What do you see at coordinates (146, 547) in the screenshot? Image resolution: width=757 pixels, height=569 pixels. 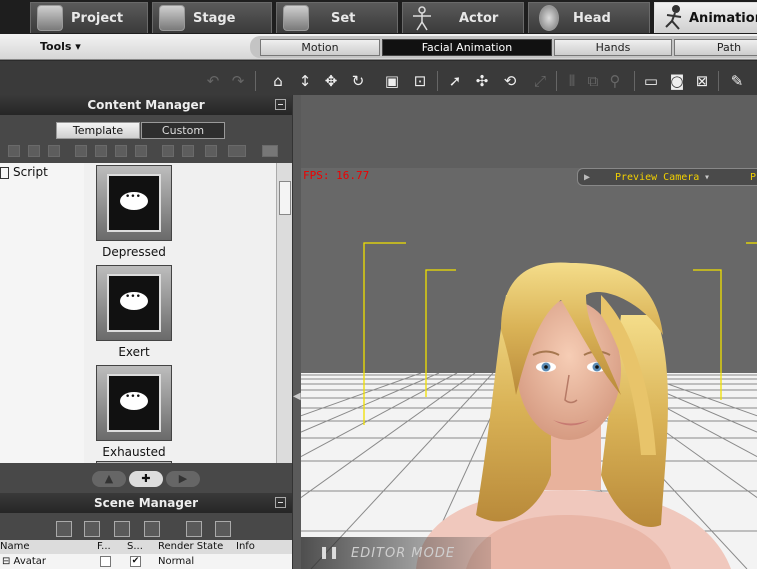 I see `scene-table-header: Name F... S... Render State Info` at bounding box center [146, 547].